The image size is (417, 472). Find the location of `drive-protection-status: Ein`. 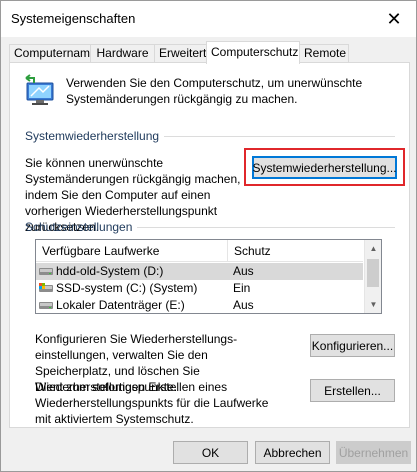

drive-protection-status: Ein is located at coordinates (242, 288).